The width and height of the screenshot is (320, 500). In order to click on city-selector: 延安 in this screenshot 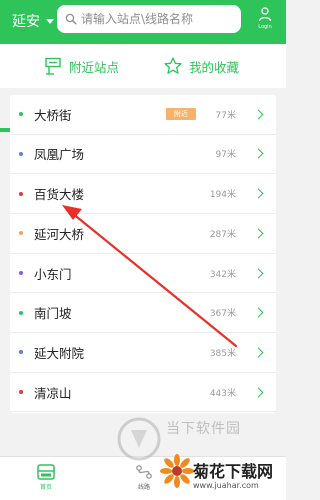, I will do `click(33, 21)`.